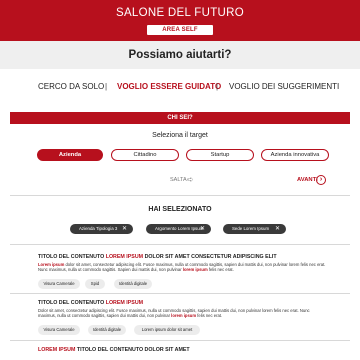 Image resolution: width=360 pixels, height=360 pixels. I want to click on result-text-highlight: Lorem ipsum, so click(51, 264).